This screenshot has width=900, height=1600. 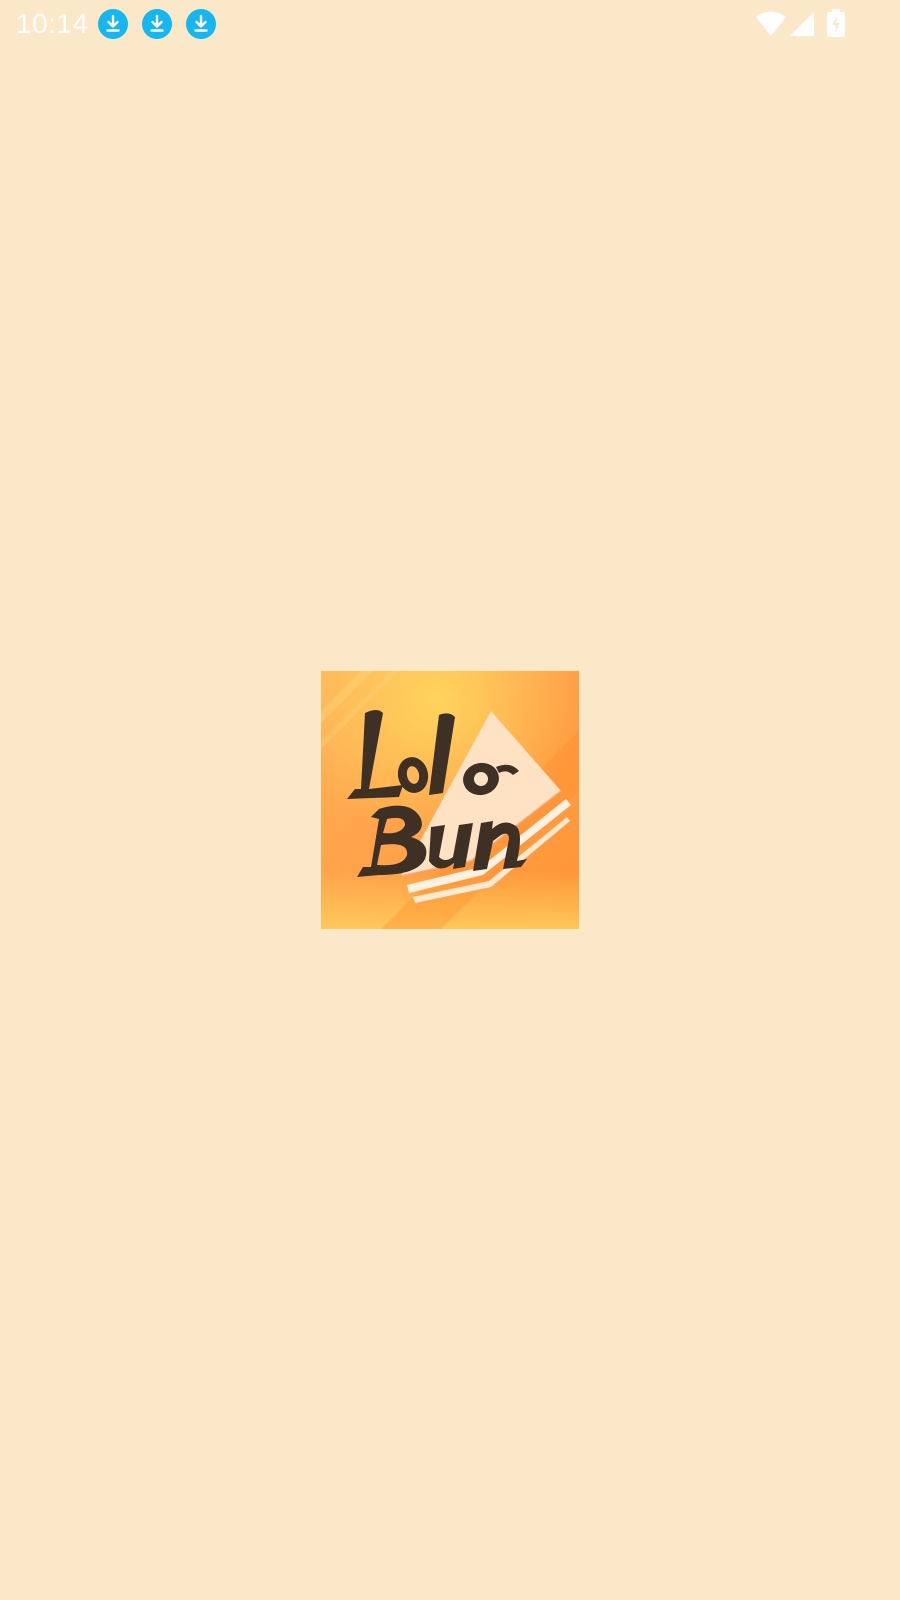 What do you see at coordinates (450, 24) in the screenshot?
I see `status-bar: 10:14` at bounding box center [450, 24].